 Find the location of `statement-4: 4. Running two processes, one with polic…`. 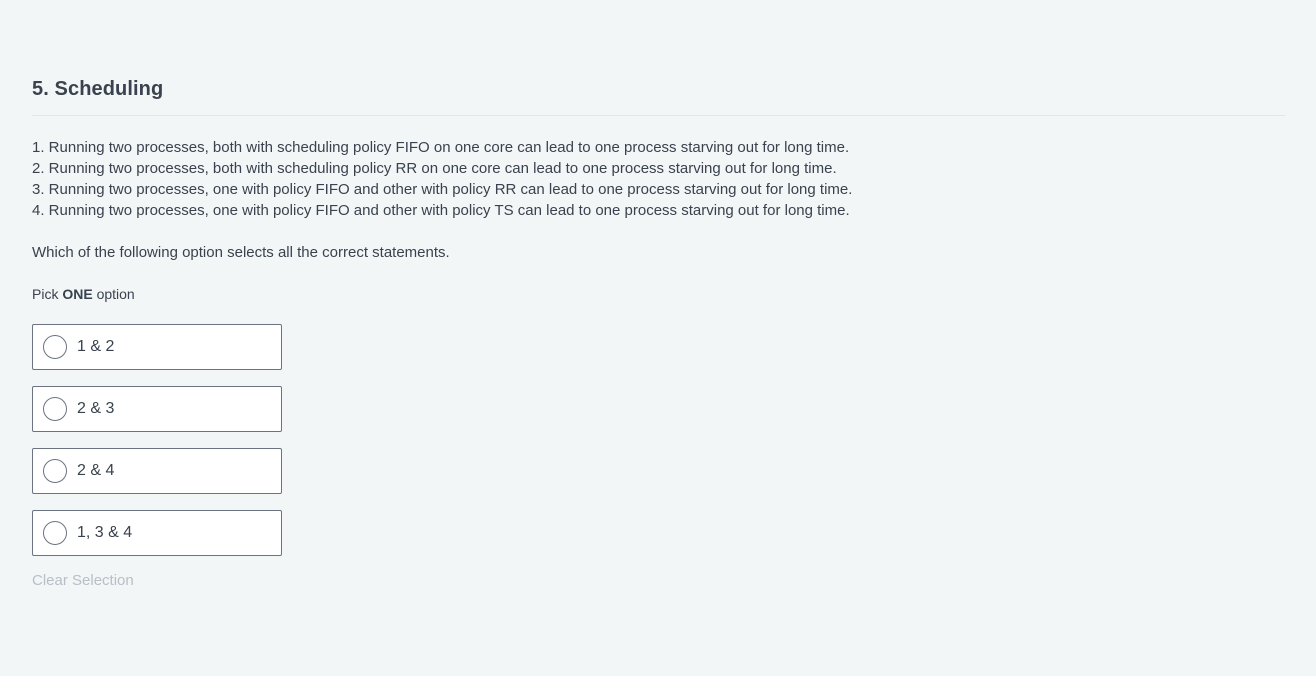

statement-4: 4. Running two processes, one with polic… is located at coordinates (441, 210).